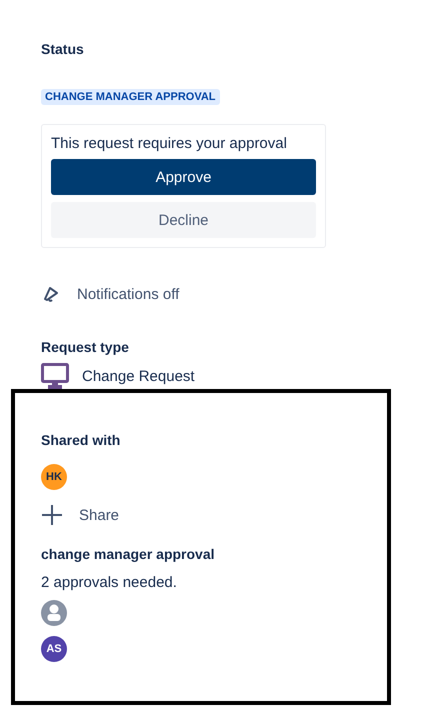  I want to click on request-type-value: Change Request, so click(138, 376).